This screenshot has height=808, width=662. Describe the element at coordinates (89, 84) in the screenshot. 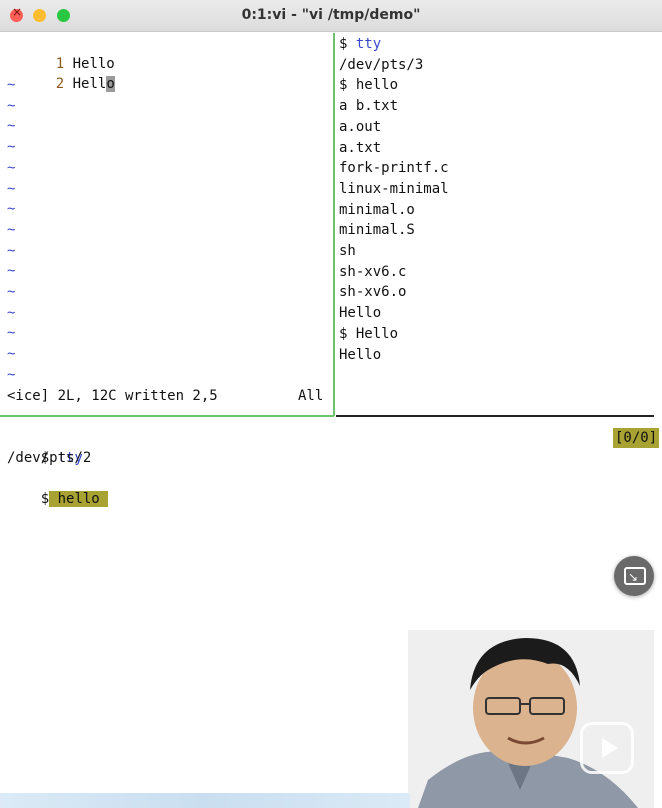

I see `line-text: Hell` at that location.